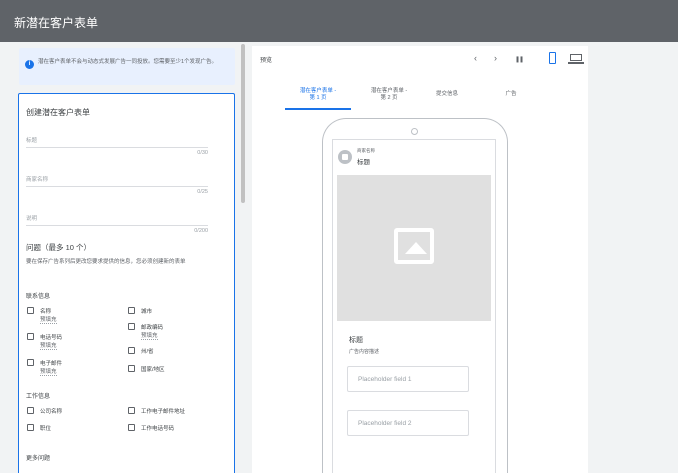 The image size is (678, 473). I want to click on info-icon: i, so click(29, 64).